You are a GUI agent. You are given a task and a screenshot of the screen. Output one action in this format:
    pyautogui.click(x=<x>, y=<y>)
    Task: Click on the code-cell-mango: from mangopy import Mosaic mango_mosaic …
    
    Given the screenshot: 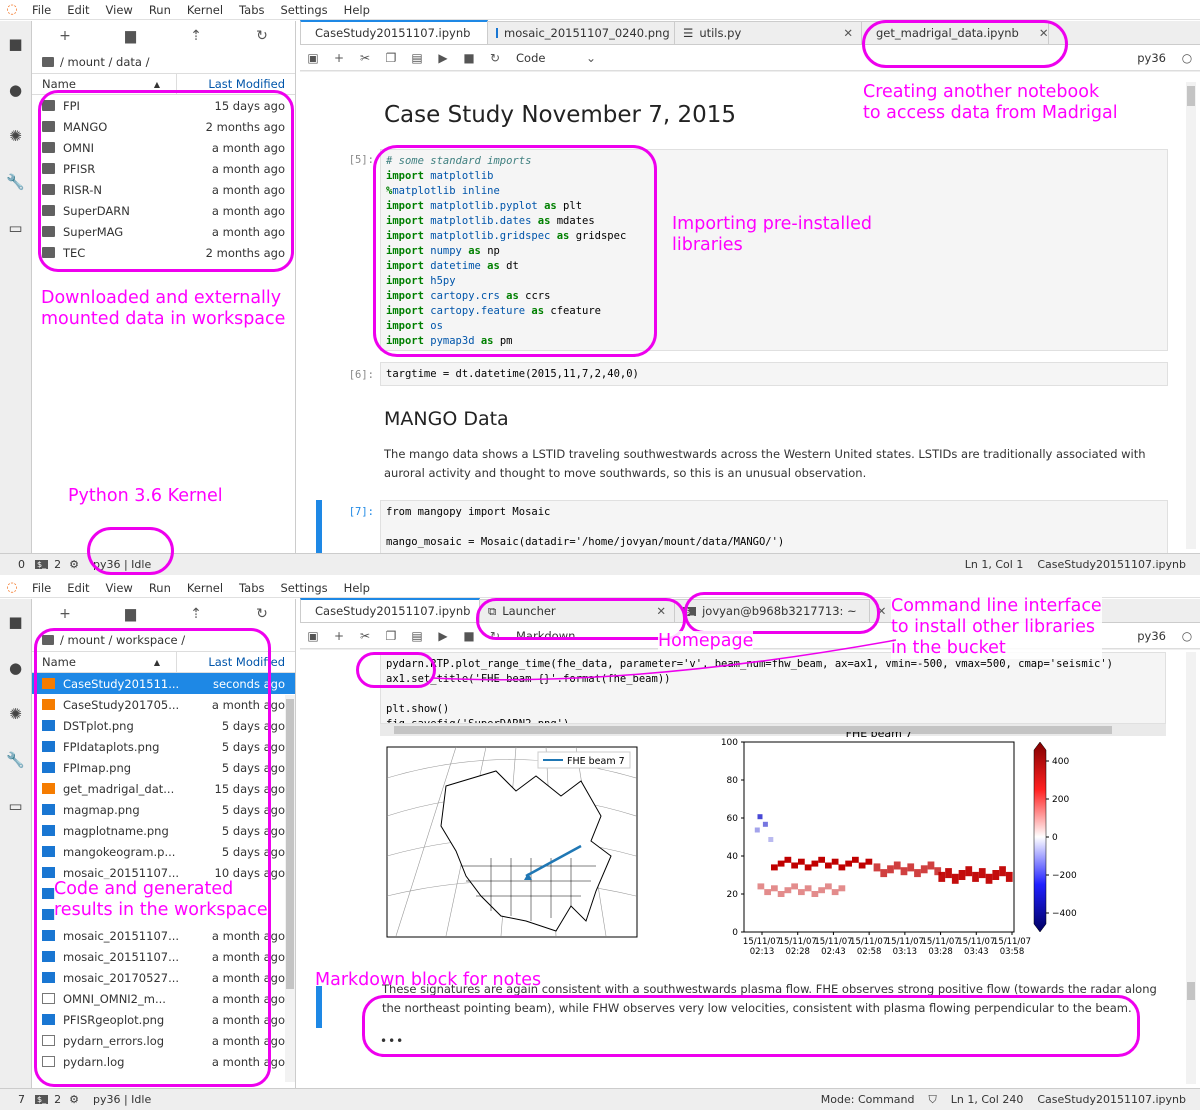 What is the action you would take?
    pyautogui.click(x=734, y=526)
    